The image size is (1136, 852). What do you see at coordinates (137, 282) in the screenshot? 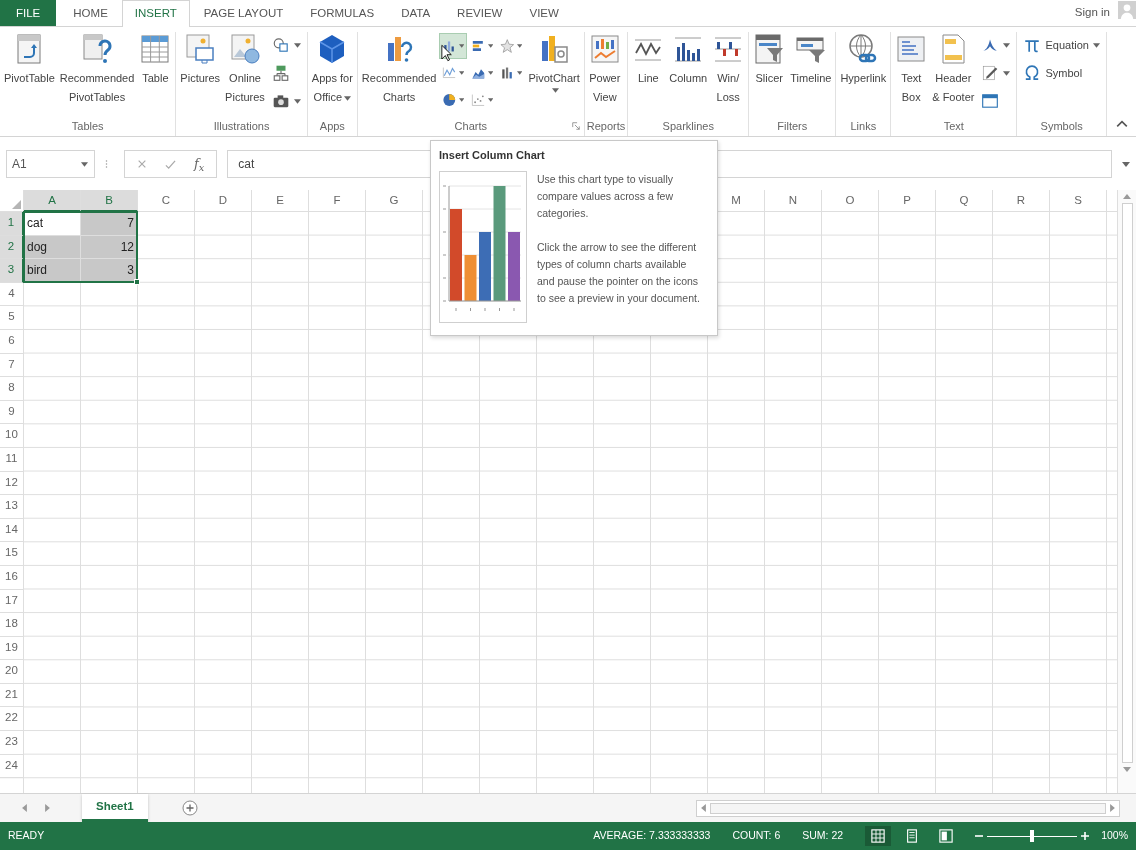
I see `fill-handle` at bounding box center [137, 282].